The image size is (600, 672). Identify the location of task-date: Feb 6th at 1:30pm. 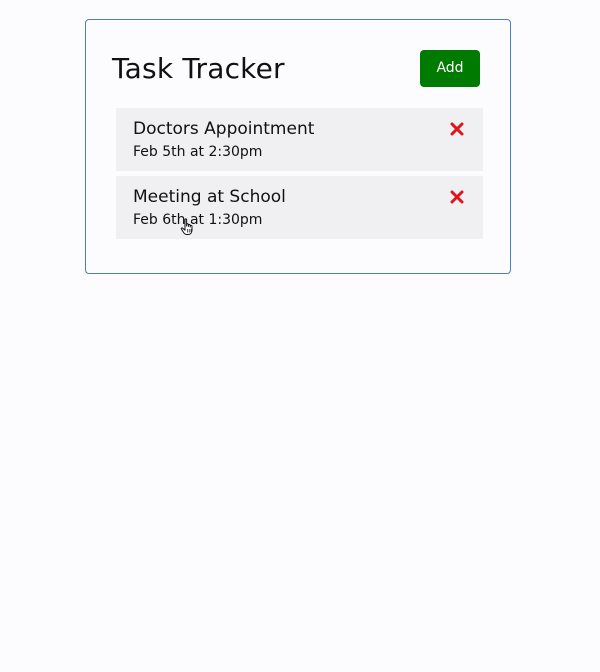
(198, 220).